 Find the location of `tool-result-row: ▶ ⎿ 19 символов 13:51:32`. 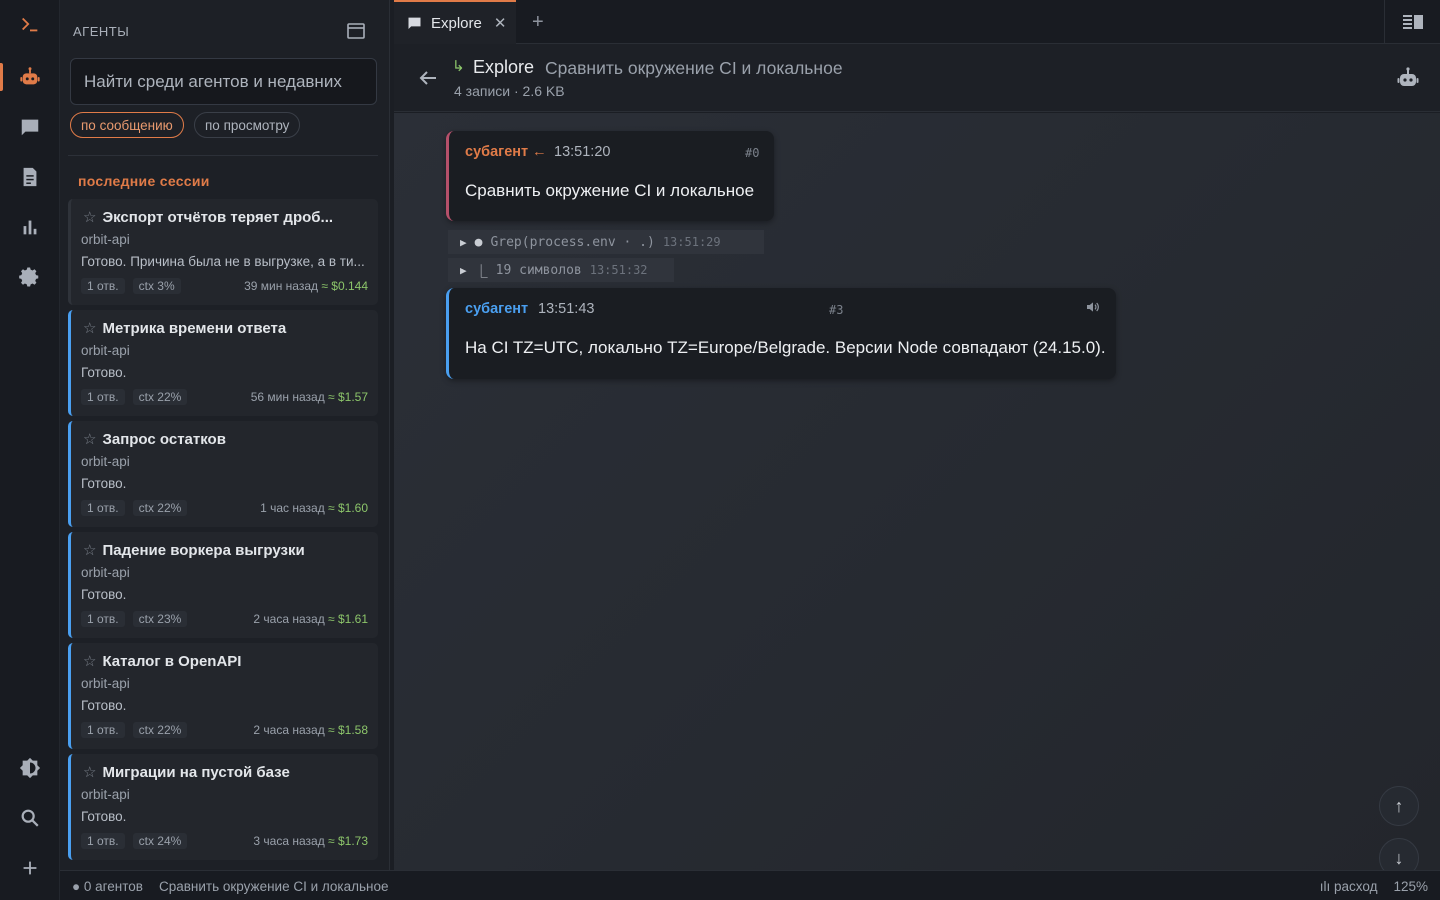

tool-result-row: ▶ ⎿ 19 символов 13:51:32 is located at coordinates (561, 270).